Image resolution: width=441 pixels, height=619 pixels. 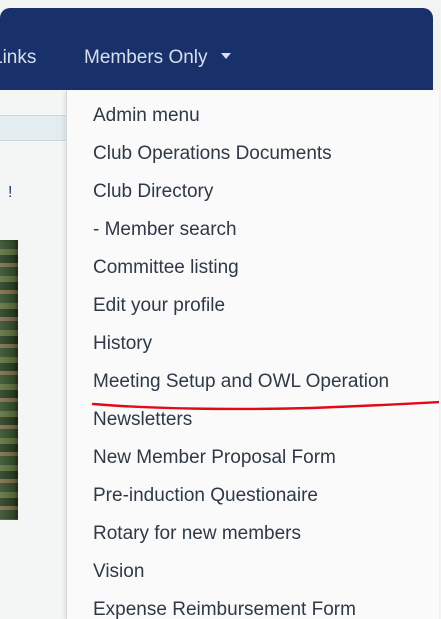 I want to click on menu-item-history: History, so click(x=122, y=344).